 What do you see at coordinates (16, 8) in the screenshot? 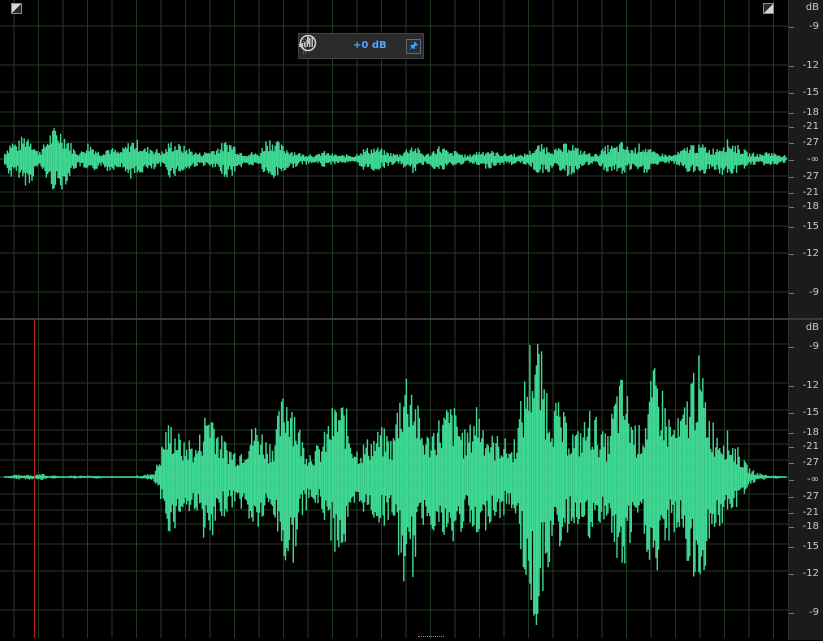
I see `minimize-channel-icon` at bounding box center [16, 8].